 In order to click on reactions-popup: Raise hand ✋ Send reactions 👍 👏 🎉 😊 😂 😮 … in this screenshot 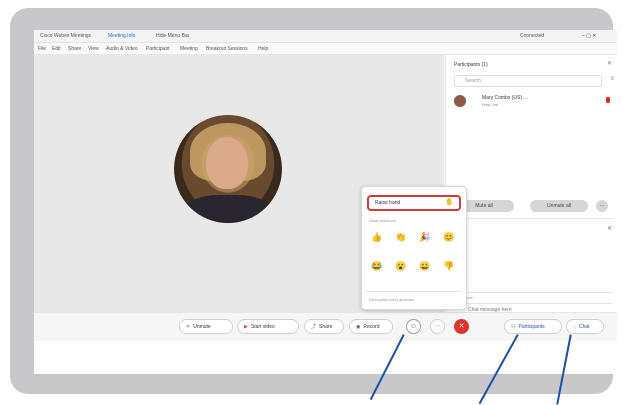, I will do `click(414, 248)`.